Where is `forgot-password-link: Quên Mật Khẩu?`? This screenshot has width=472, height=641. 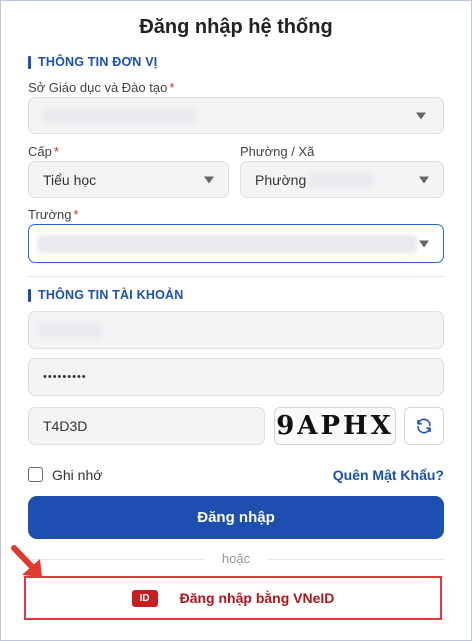
forgot-password-link: Quên Mật Khẩu? is located at coordinates (388, 475).